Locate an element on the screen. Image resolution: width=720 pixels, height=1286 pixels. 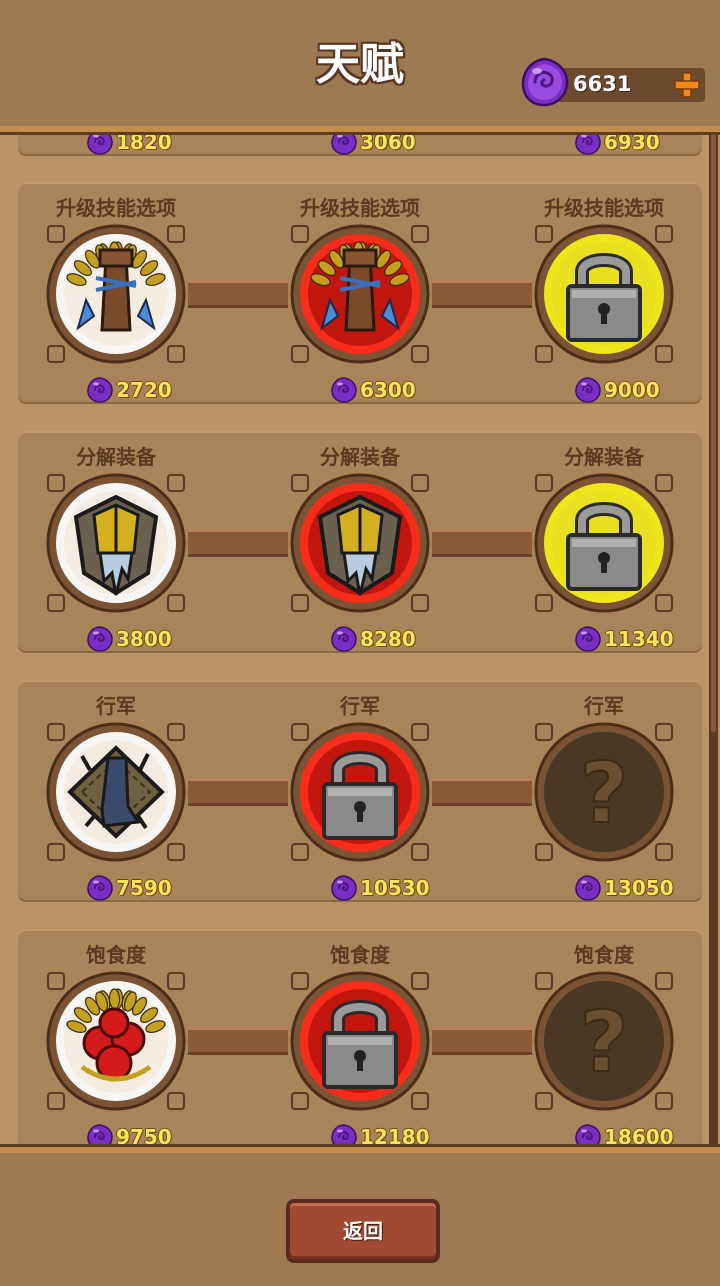
boot-icon is located at coordinates (116, 792).